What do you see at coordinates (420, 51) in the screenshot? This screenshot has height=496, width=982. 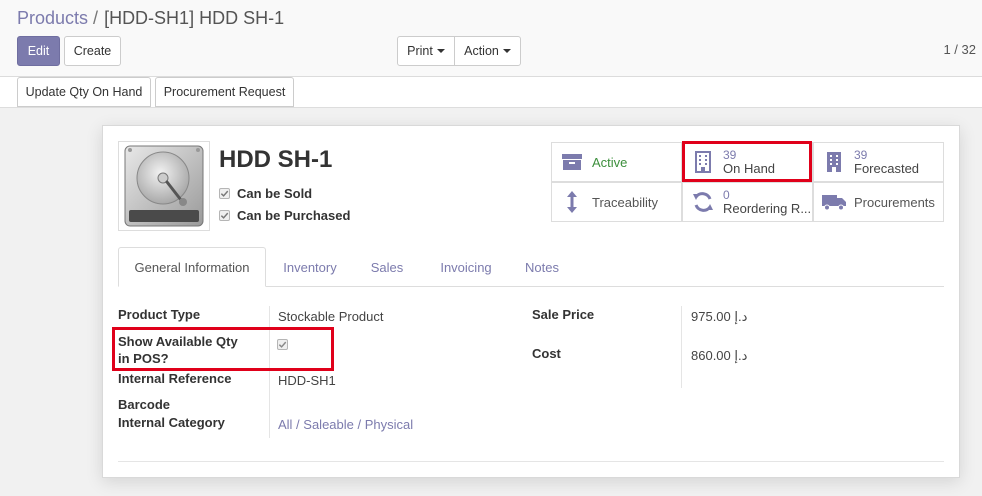 I see `print-button-label: Print` at bounding box center [420, 51].